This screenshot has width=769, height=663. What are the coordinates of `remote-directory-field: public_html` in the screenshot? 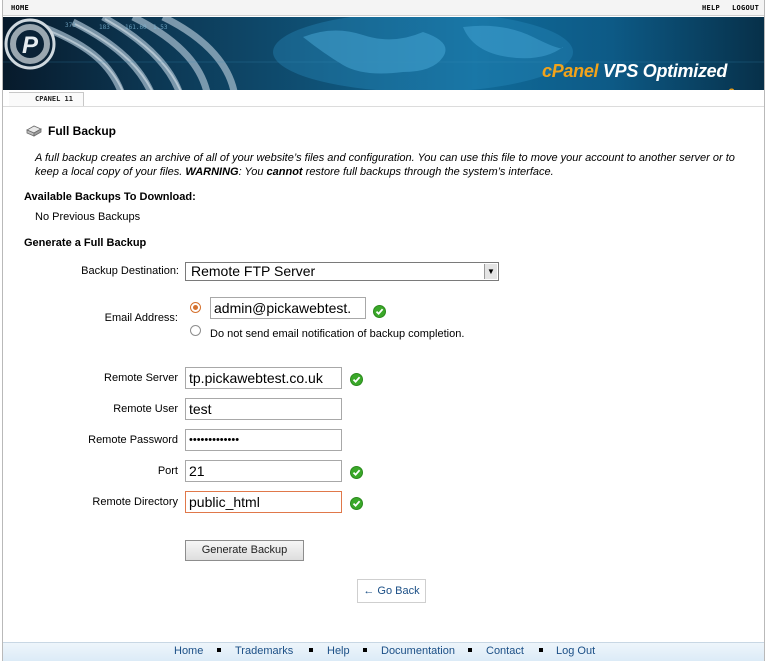 It's located at (263, 502).